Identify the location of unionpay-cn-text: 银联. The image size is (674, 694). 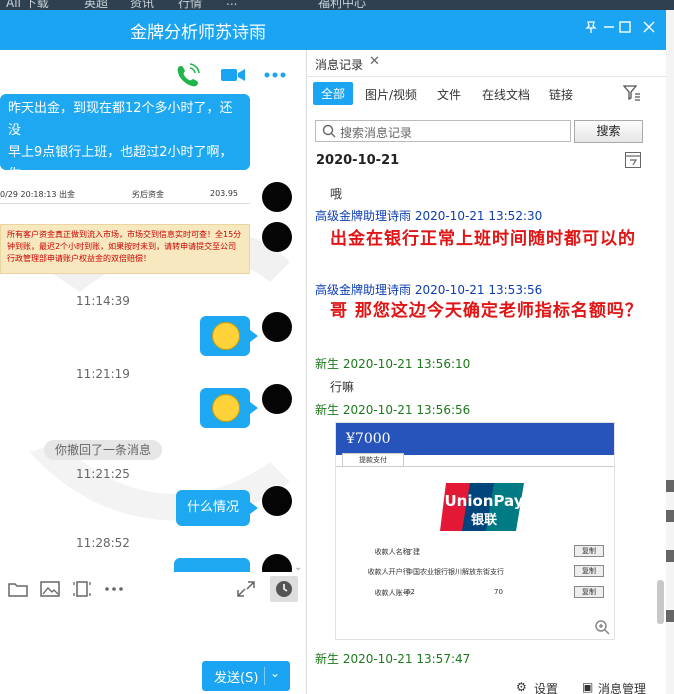
(484, 520).